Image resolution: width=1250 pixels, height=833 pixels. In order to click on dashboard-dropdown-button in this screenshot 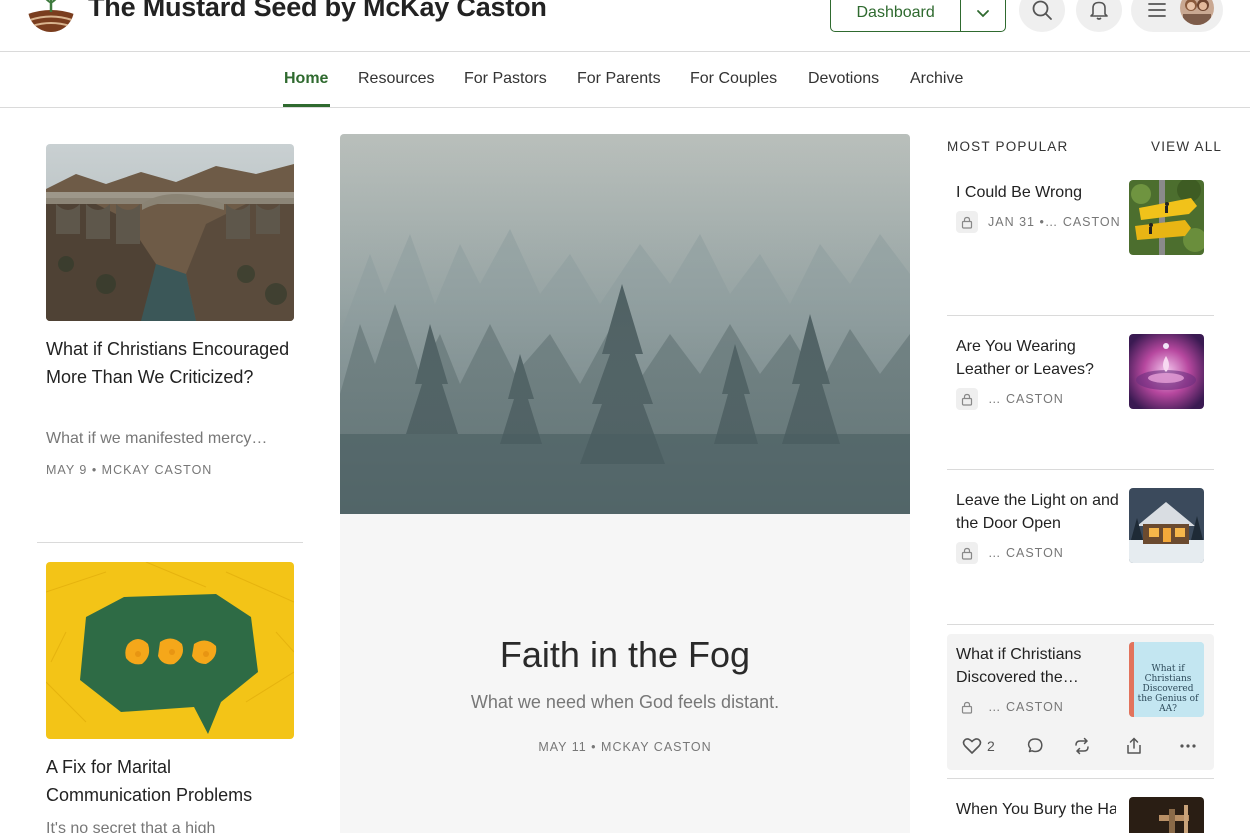, I will do `click(982, 15)`.